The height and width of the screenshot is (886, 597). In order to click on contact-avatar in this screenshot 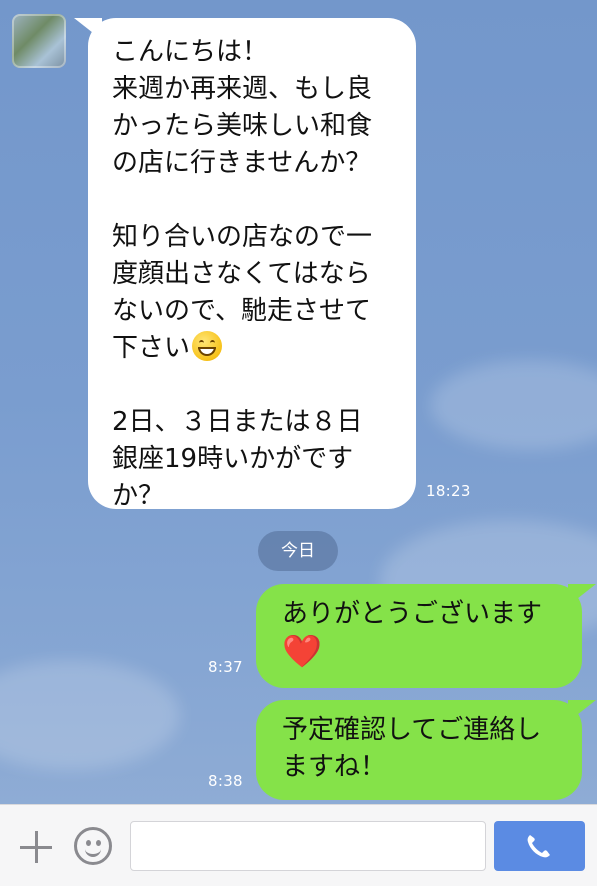, I will do `click(39, 41)`.